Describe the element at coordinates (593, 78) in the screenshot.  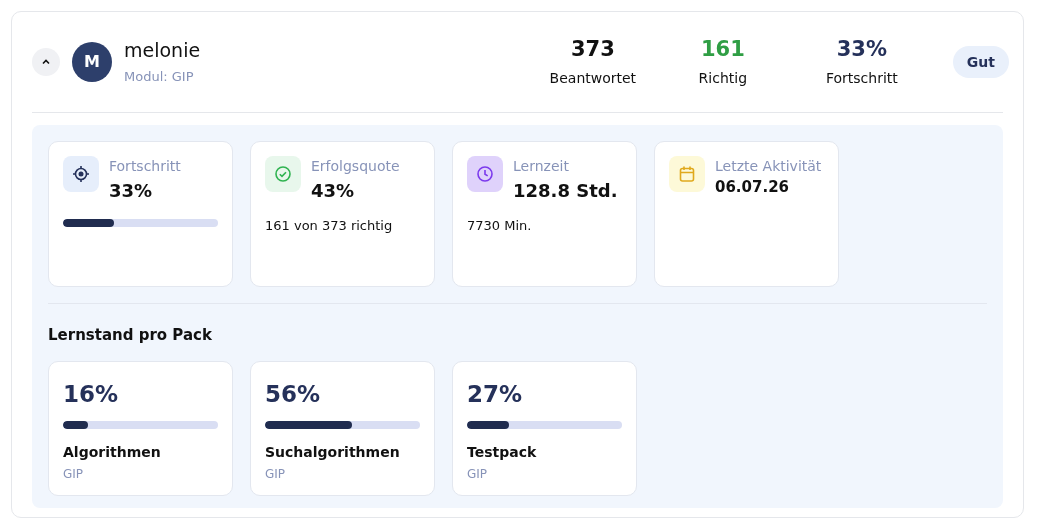
I see `summary-label: Beantwortet` at that location.